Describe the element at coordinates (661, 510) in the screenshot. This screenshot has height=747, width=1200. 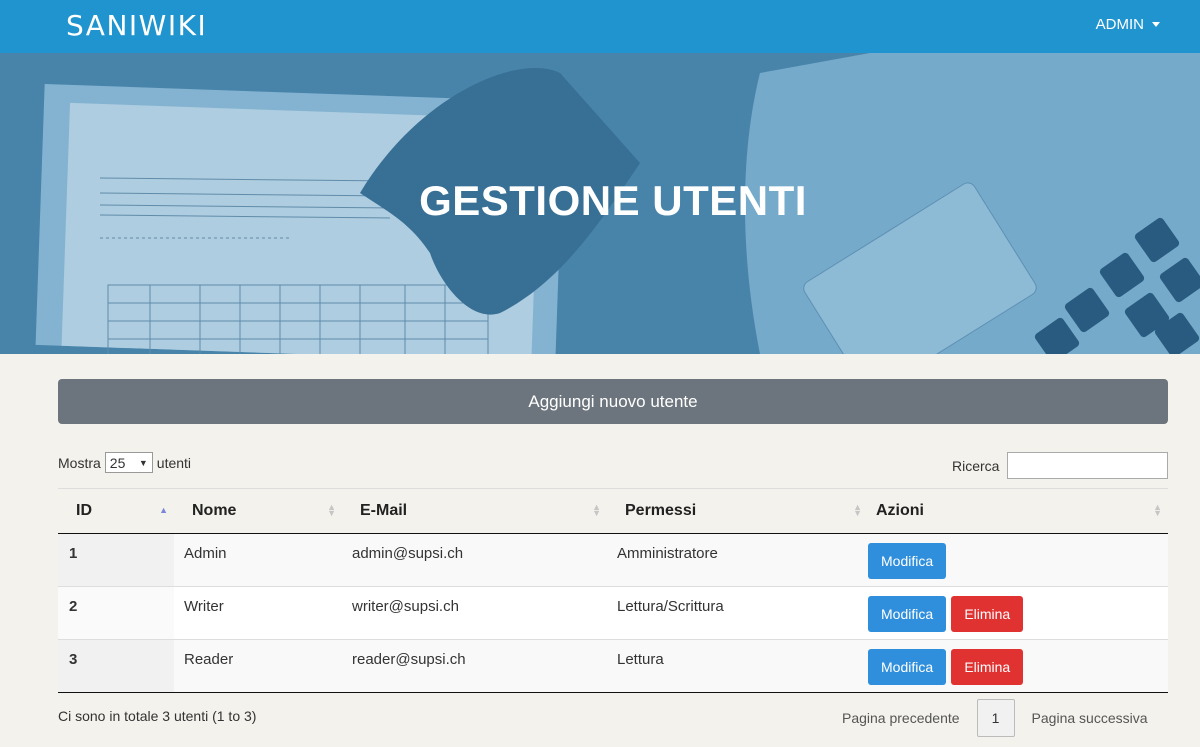
I see `column-header-label: Permessi` at that location.